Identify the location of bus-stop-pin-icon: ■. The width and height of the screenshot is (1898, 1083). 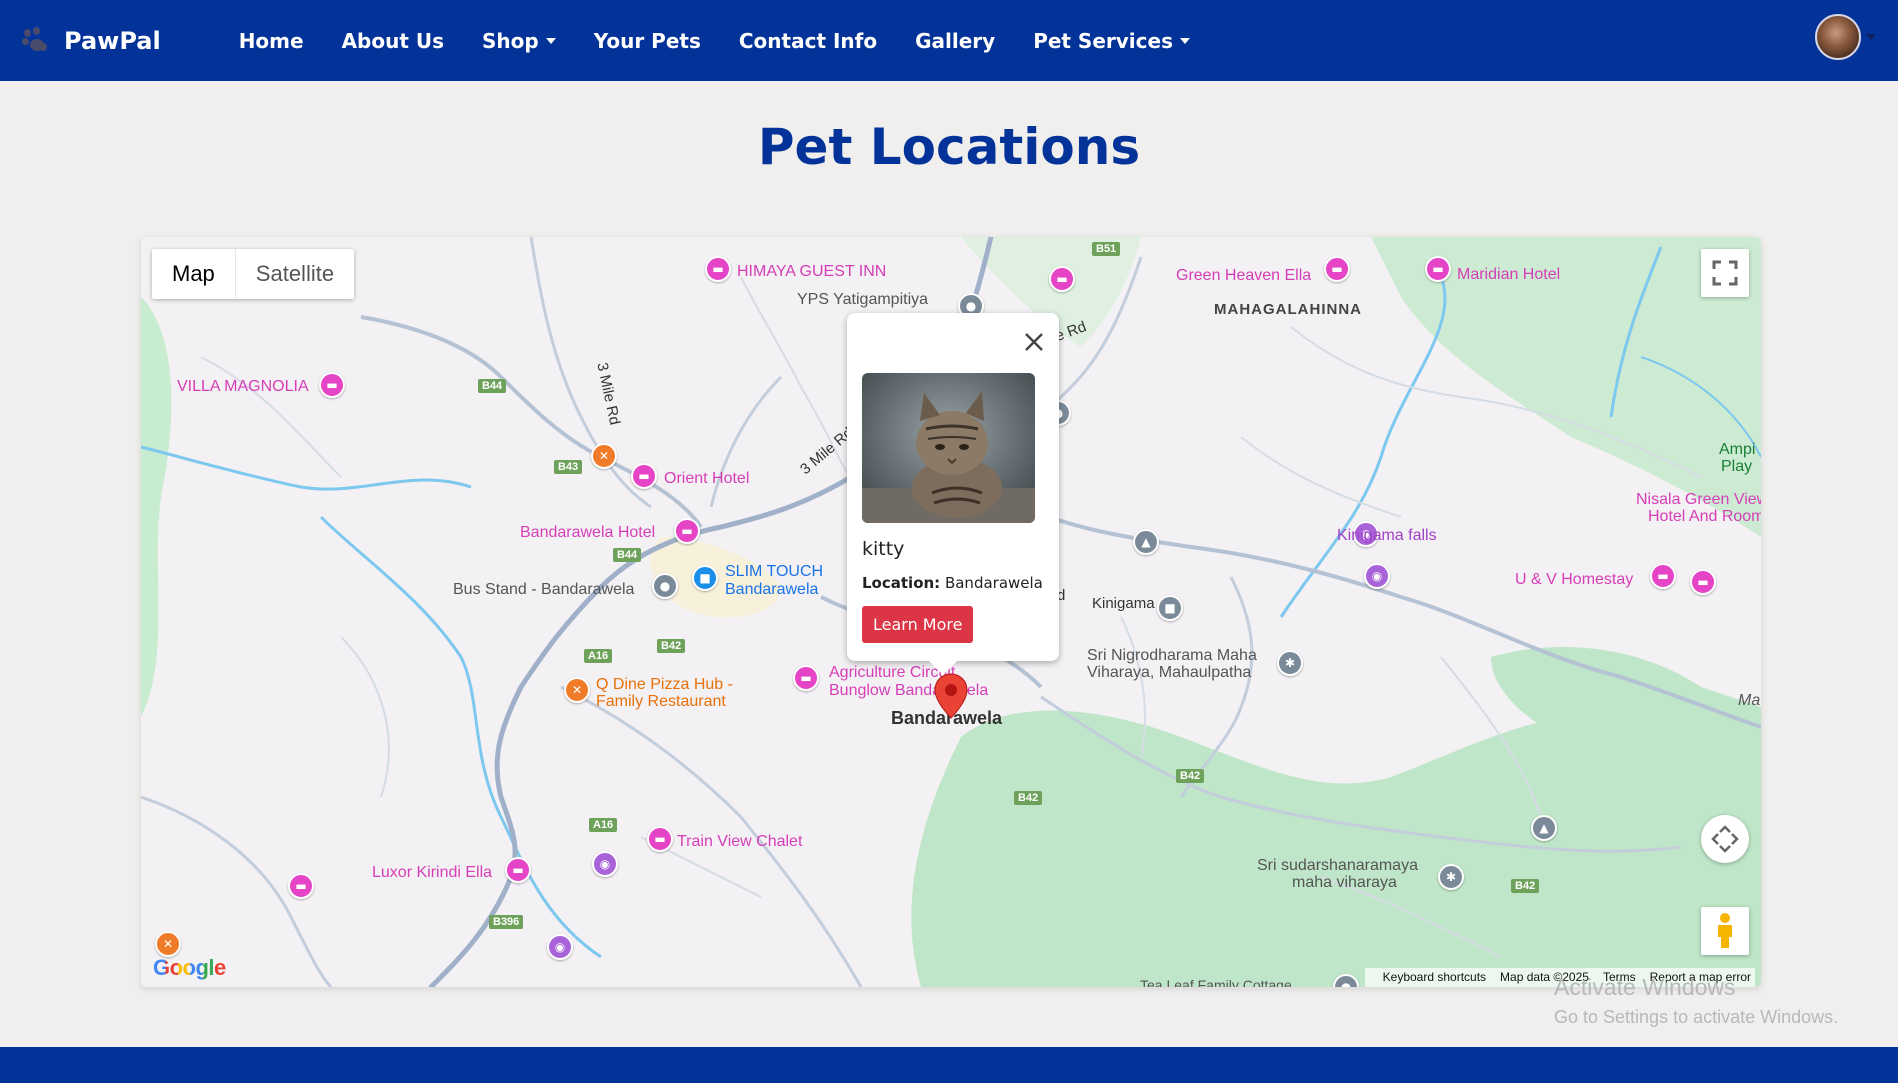
(1170, 608).